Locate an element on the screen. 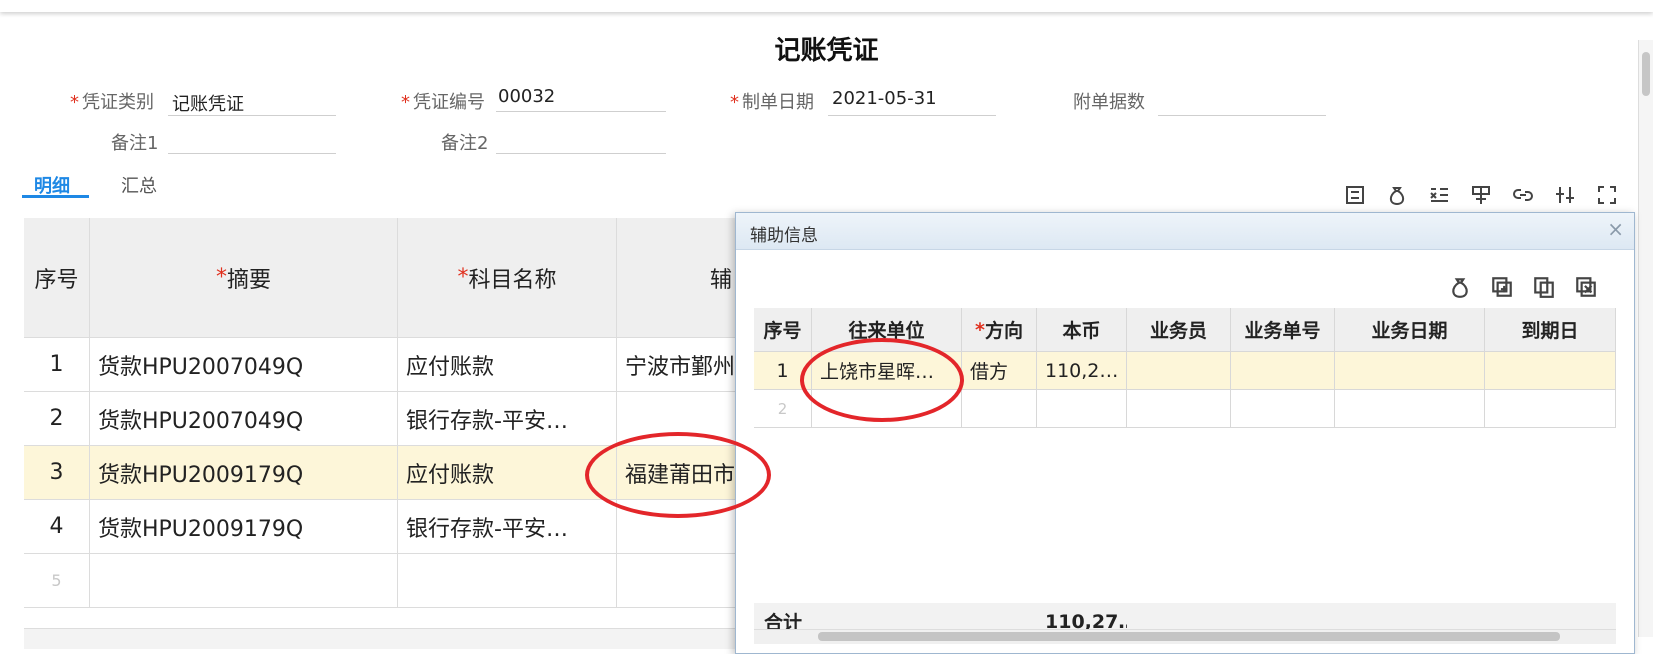 Image resolution: width=1653 pixels, height=654 pixels. grid-cell-seq: 3 is located at coordinates (57, 473).